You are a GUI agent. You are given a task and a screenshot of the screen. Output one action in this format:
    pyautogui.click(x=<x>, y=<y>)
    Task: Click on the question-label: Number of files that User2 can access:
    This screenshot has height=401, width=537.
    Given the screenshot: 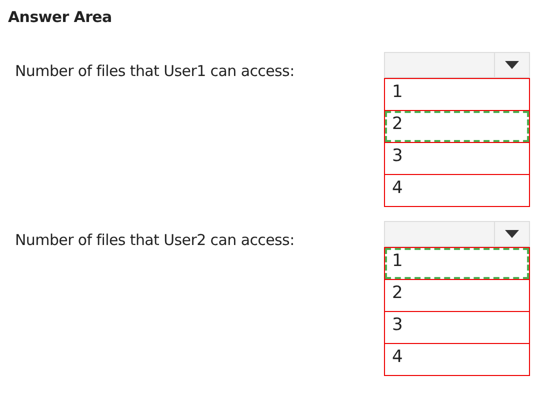 What is the action you would take?
    pyautogui.click(x=155, y=239)
    